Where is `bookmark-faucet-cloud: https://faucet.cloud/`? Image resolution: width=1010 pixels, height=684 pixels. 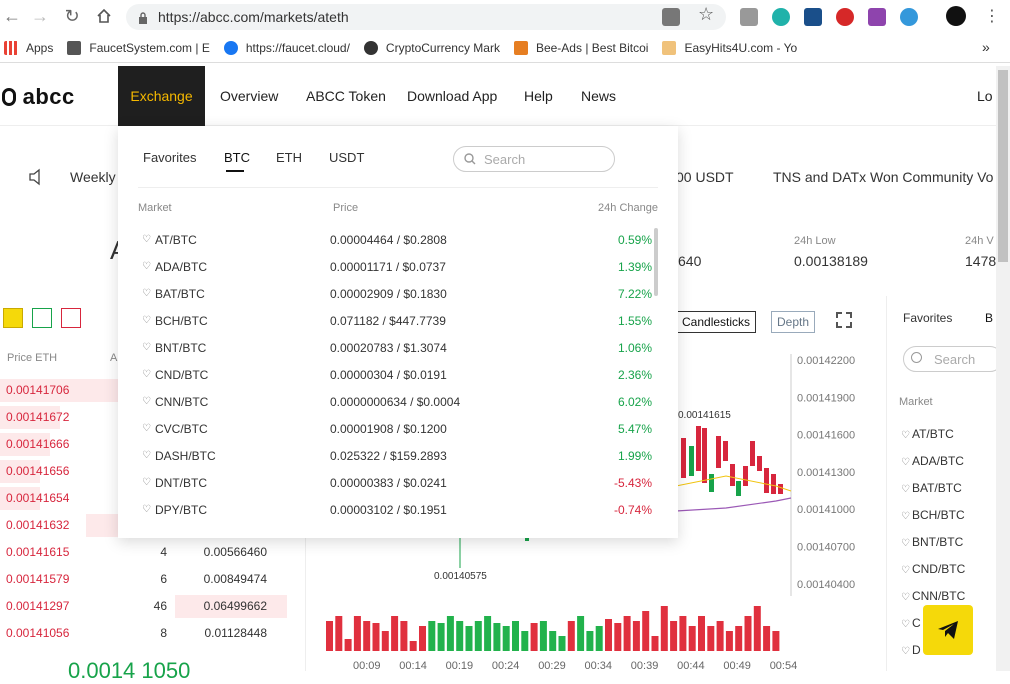 bookmark-faucet-cloud: https://faucet.cloud/ is located at coordinates (286, 47).